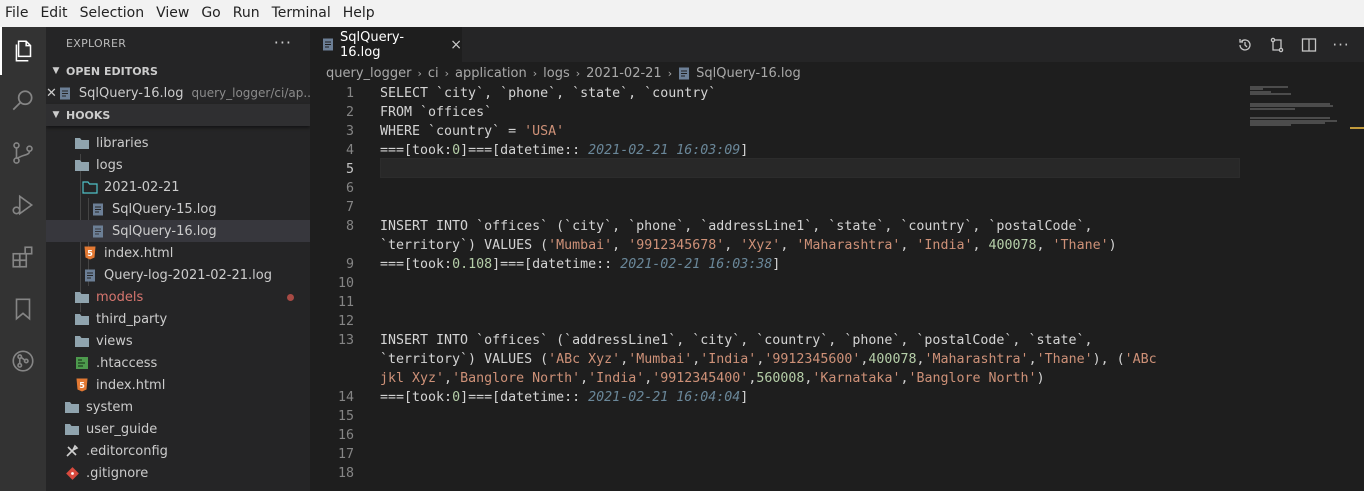 This screenshot has width=1364, height=491. What do you see at coordinates (178, 407) in the screenshot?
I see `tree-item-system: system` at bounding box center [178, 407].